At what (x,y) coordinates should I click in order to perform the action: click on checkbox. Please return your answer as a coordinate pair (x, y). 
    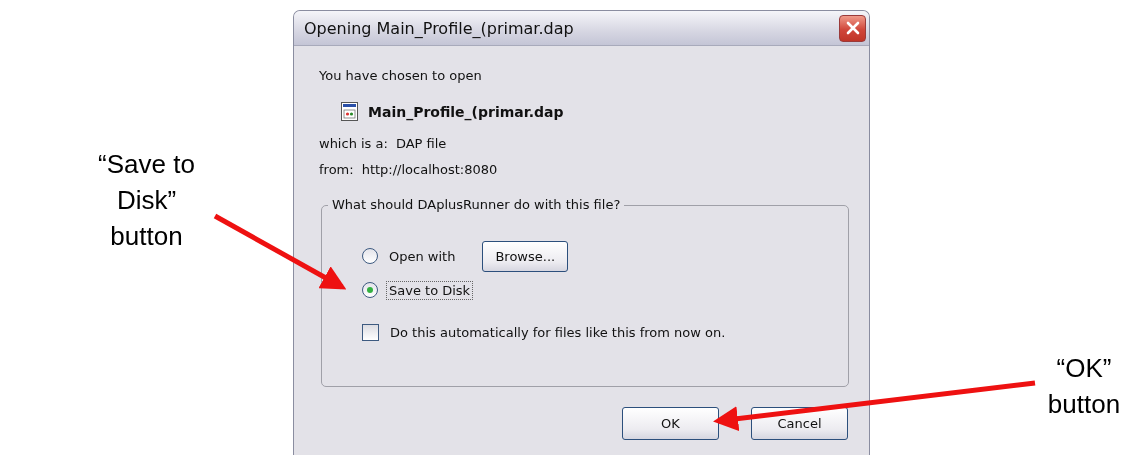
    Looking at the image, I should click on (370, 332).